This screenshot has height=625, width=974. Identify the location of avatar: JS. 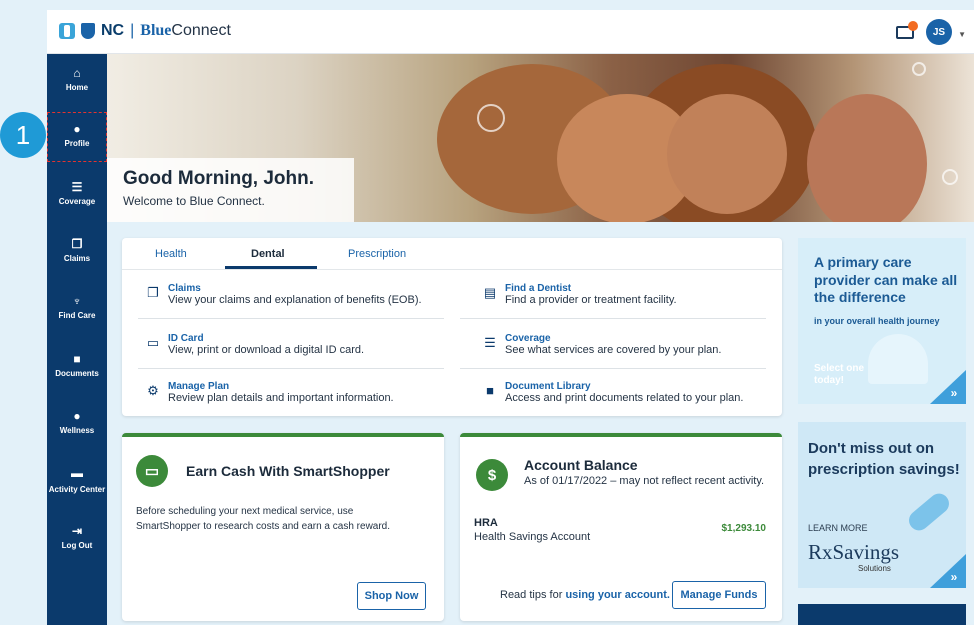
(939, 32).